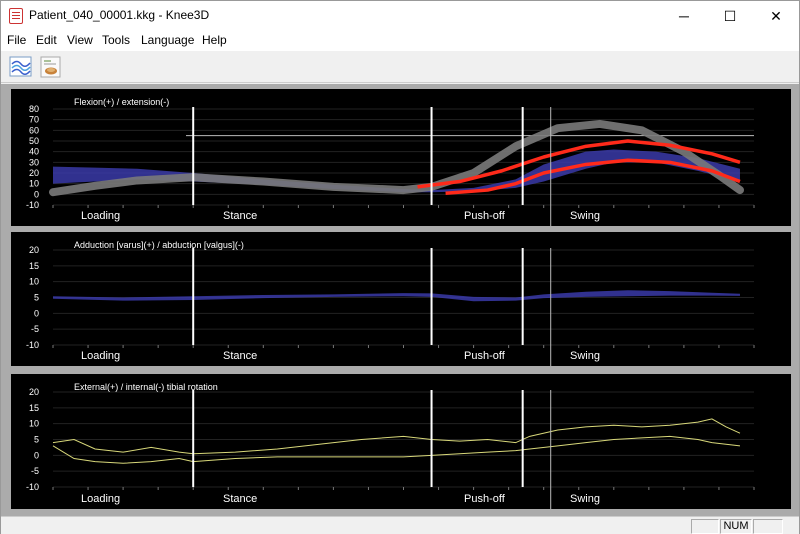 The width and height of the screenshot is (800, 534). I want to click on app-icon, so click(16, 16).